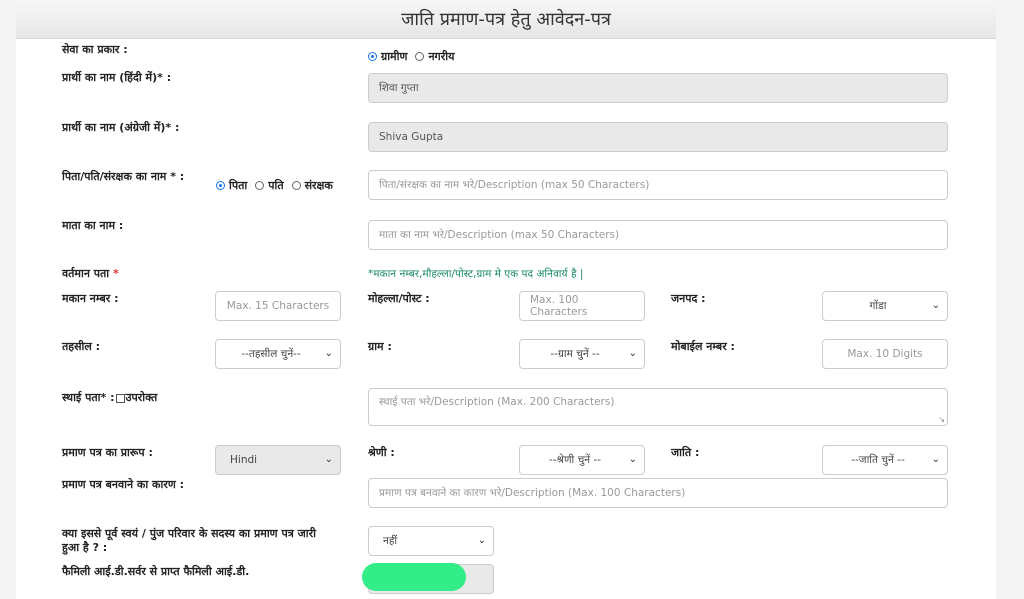 Image resolution: width=1024 pixels, height=599 pixels. I want to click on district-select: गोंडा ⌄, so click(885, 306).